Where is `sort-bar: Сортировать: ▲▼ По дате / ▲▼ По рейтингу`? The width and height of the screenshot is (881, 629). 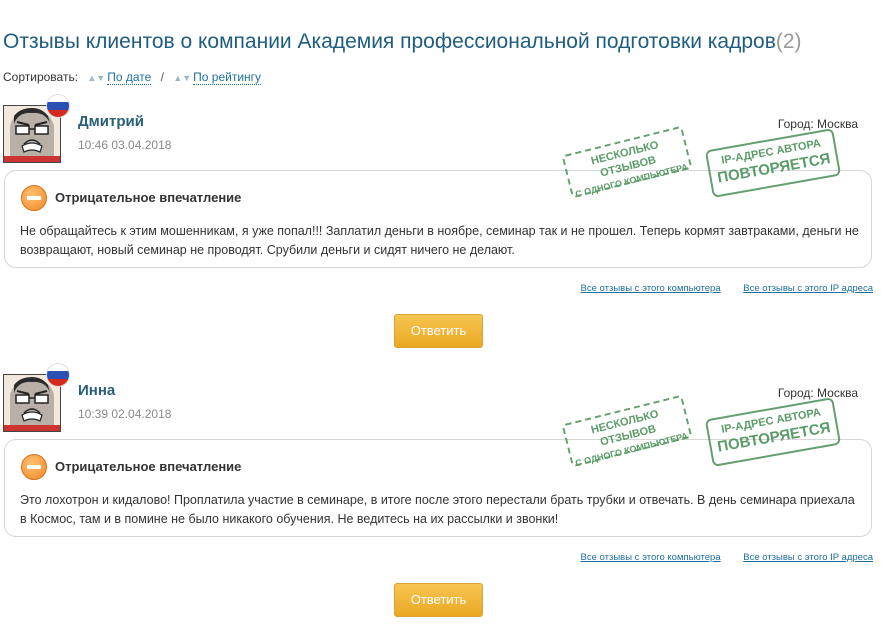
sort-bar: Сортировать: ▲▼ По дате / ▲▼ По рейтингу is located at coordinates (132, 77).